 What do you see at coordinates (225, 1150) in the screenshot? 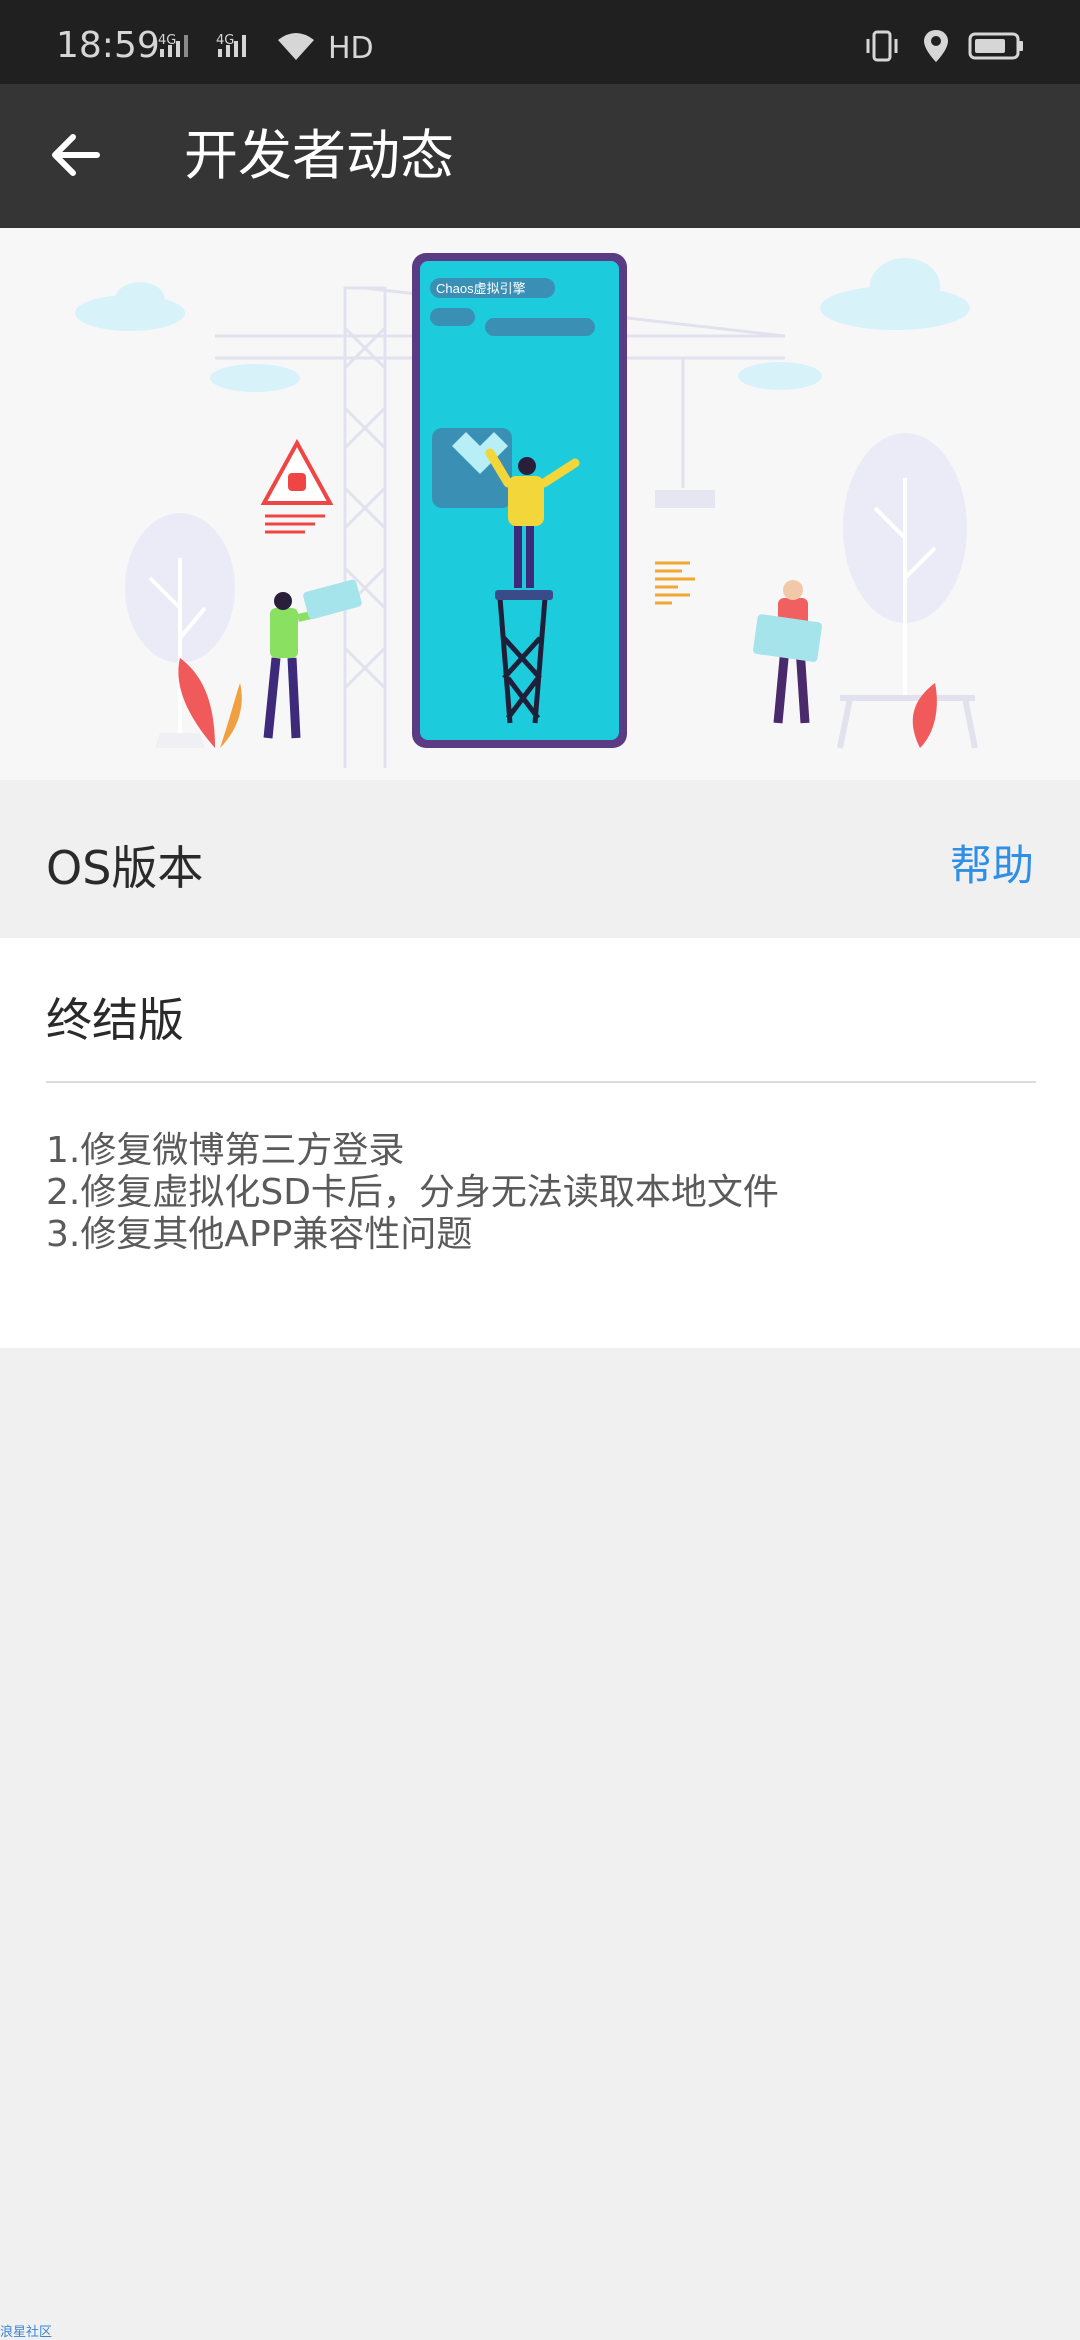
I see `changelog-item: 1.修复微博第三方登录` at bounding box center [225, 1150].